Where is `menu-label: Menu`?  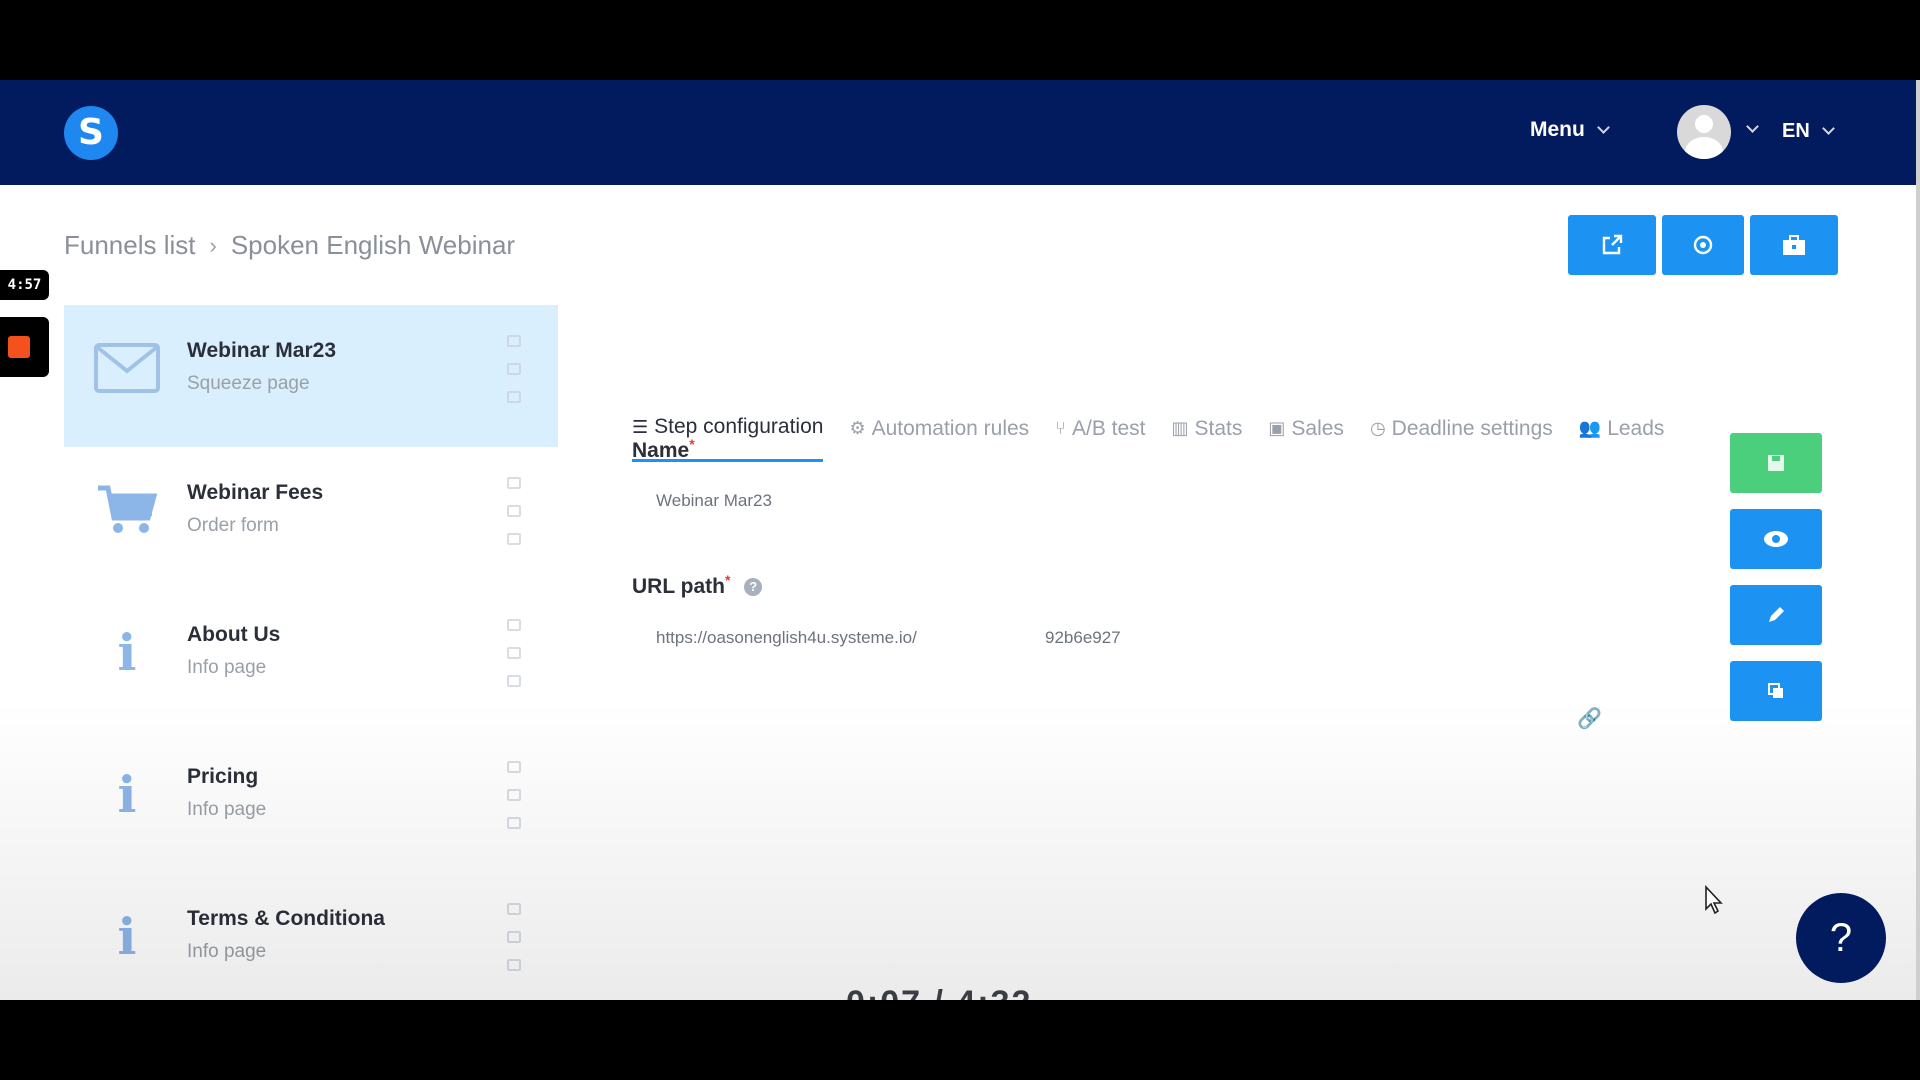
menu-label: Menu is located at coordinates (1557, 129).